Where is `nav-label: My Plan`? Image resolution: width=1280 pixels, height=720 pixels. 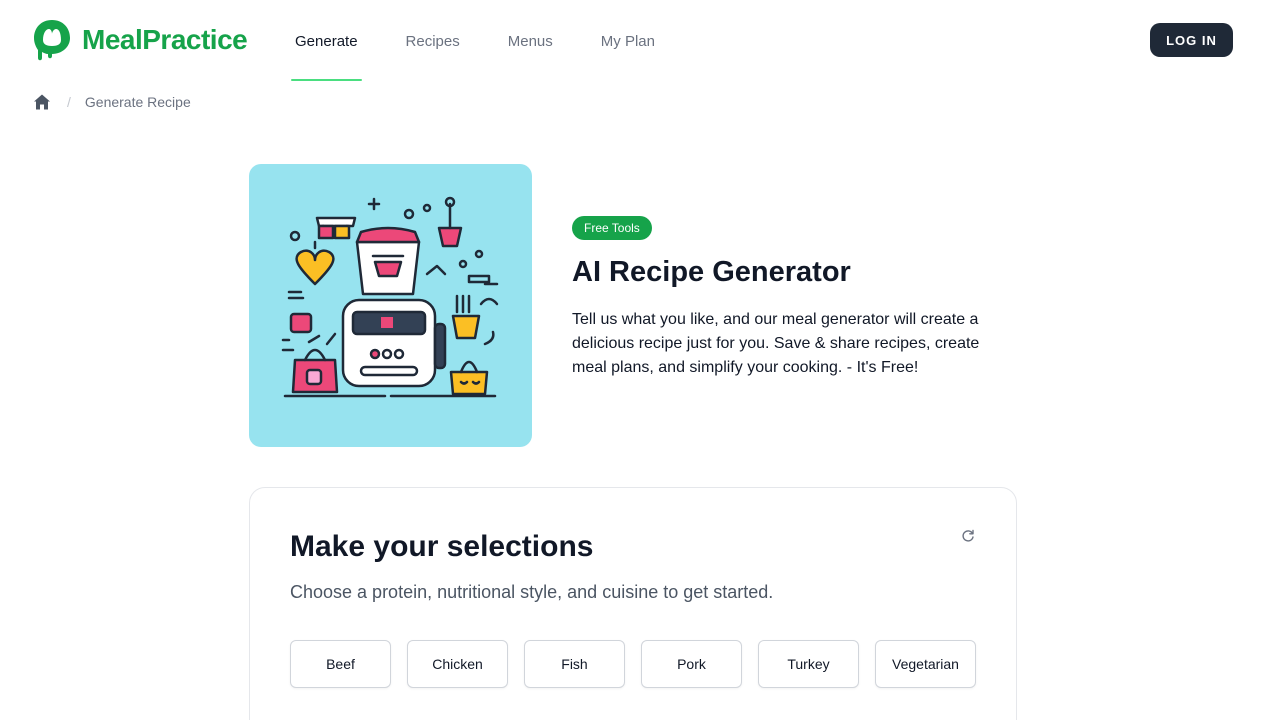
nav-label: My Plan is located at coordinates (627, 41).